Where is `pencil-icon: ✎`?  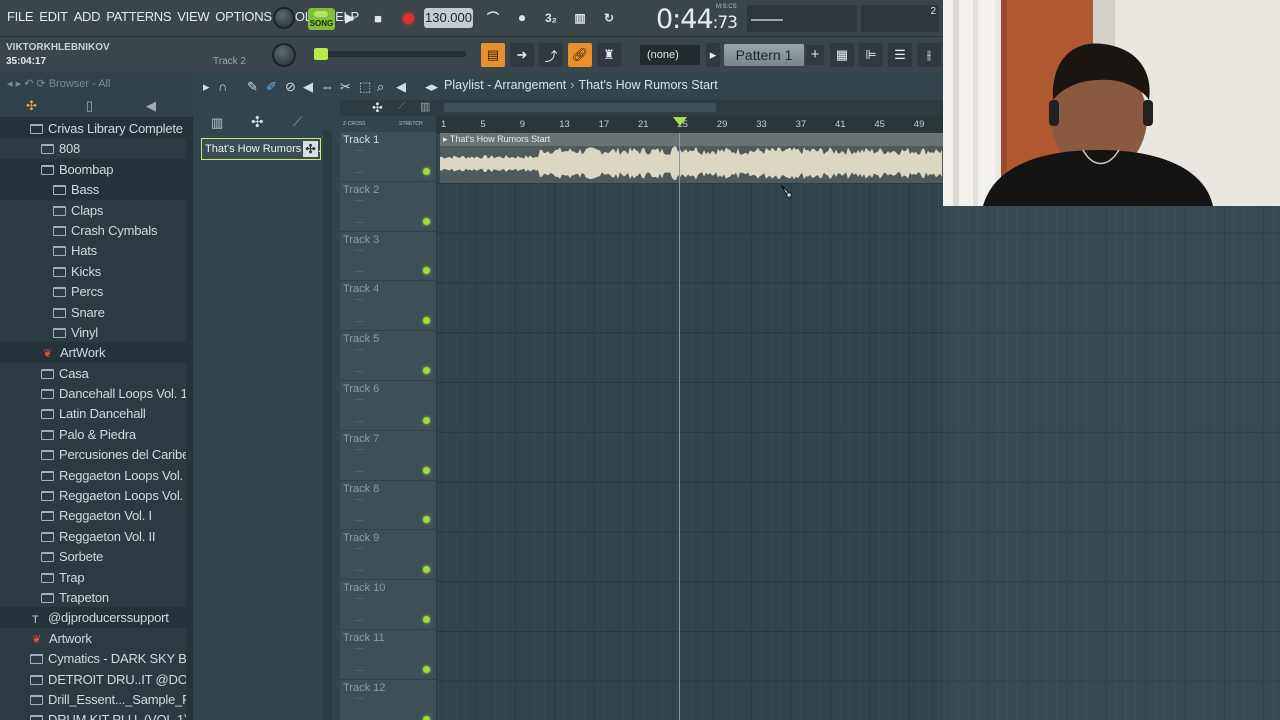 pencil-icon: ✎ is located at coordinates (252, 87).